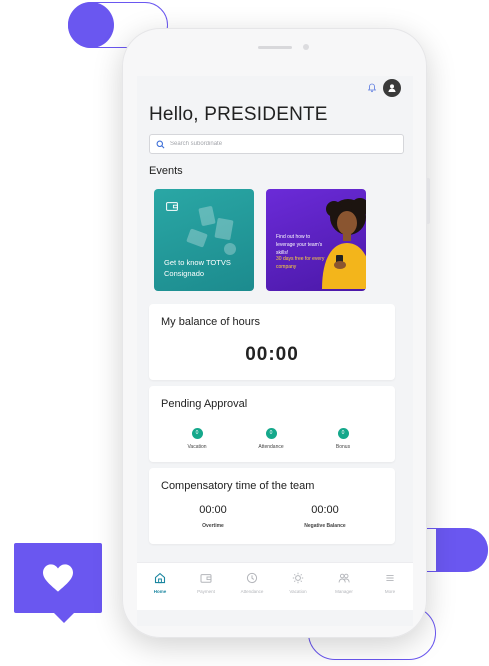 Image resolution: width=489 pixels, height=666 pixels. I want to click on heart-badge, so click(58, 583).